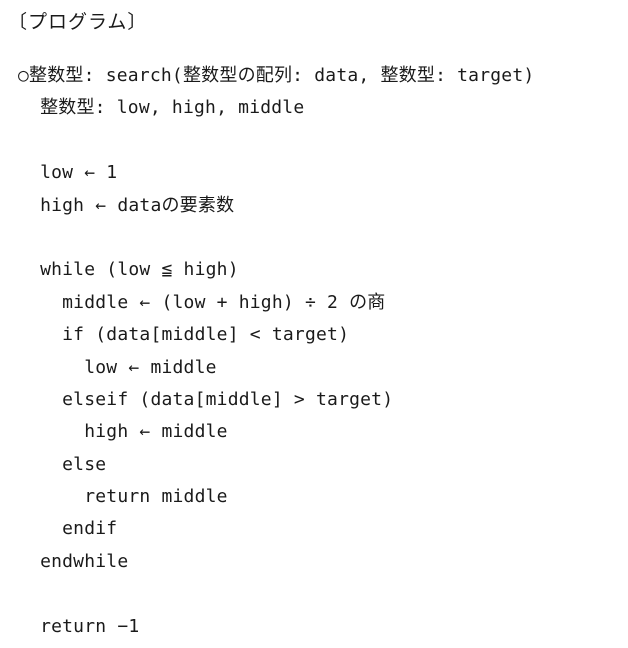 The height and width of the screenshot is (648, 628). Describe the element at coordinates (73, 561) in the screenshot. I see `code-line-endwhile: endwhile` at that location.